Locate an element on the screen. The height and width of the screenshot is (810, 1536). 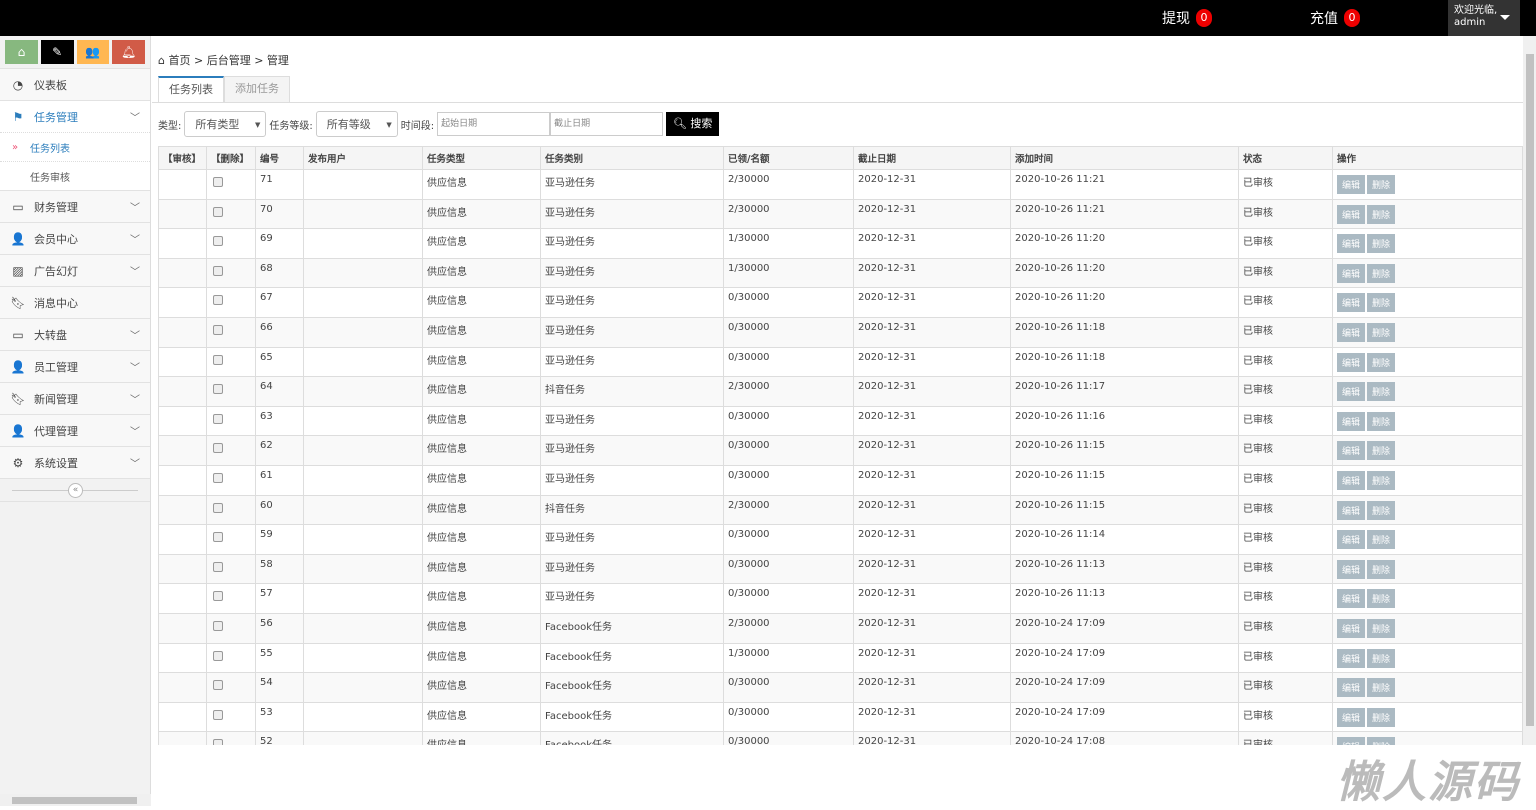
tab-add-task: 添加任务 is located at coordinates (257, 89).